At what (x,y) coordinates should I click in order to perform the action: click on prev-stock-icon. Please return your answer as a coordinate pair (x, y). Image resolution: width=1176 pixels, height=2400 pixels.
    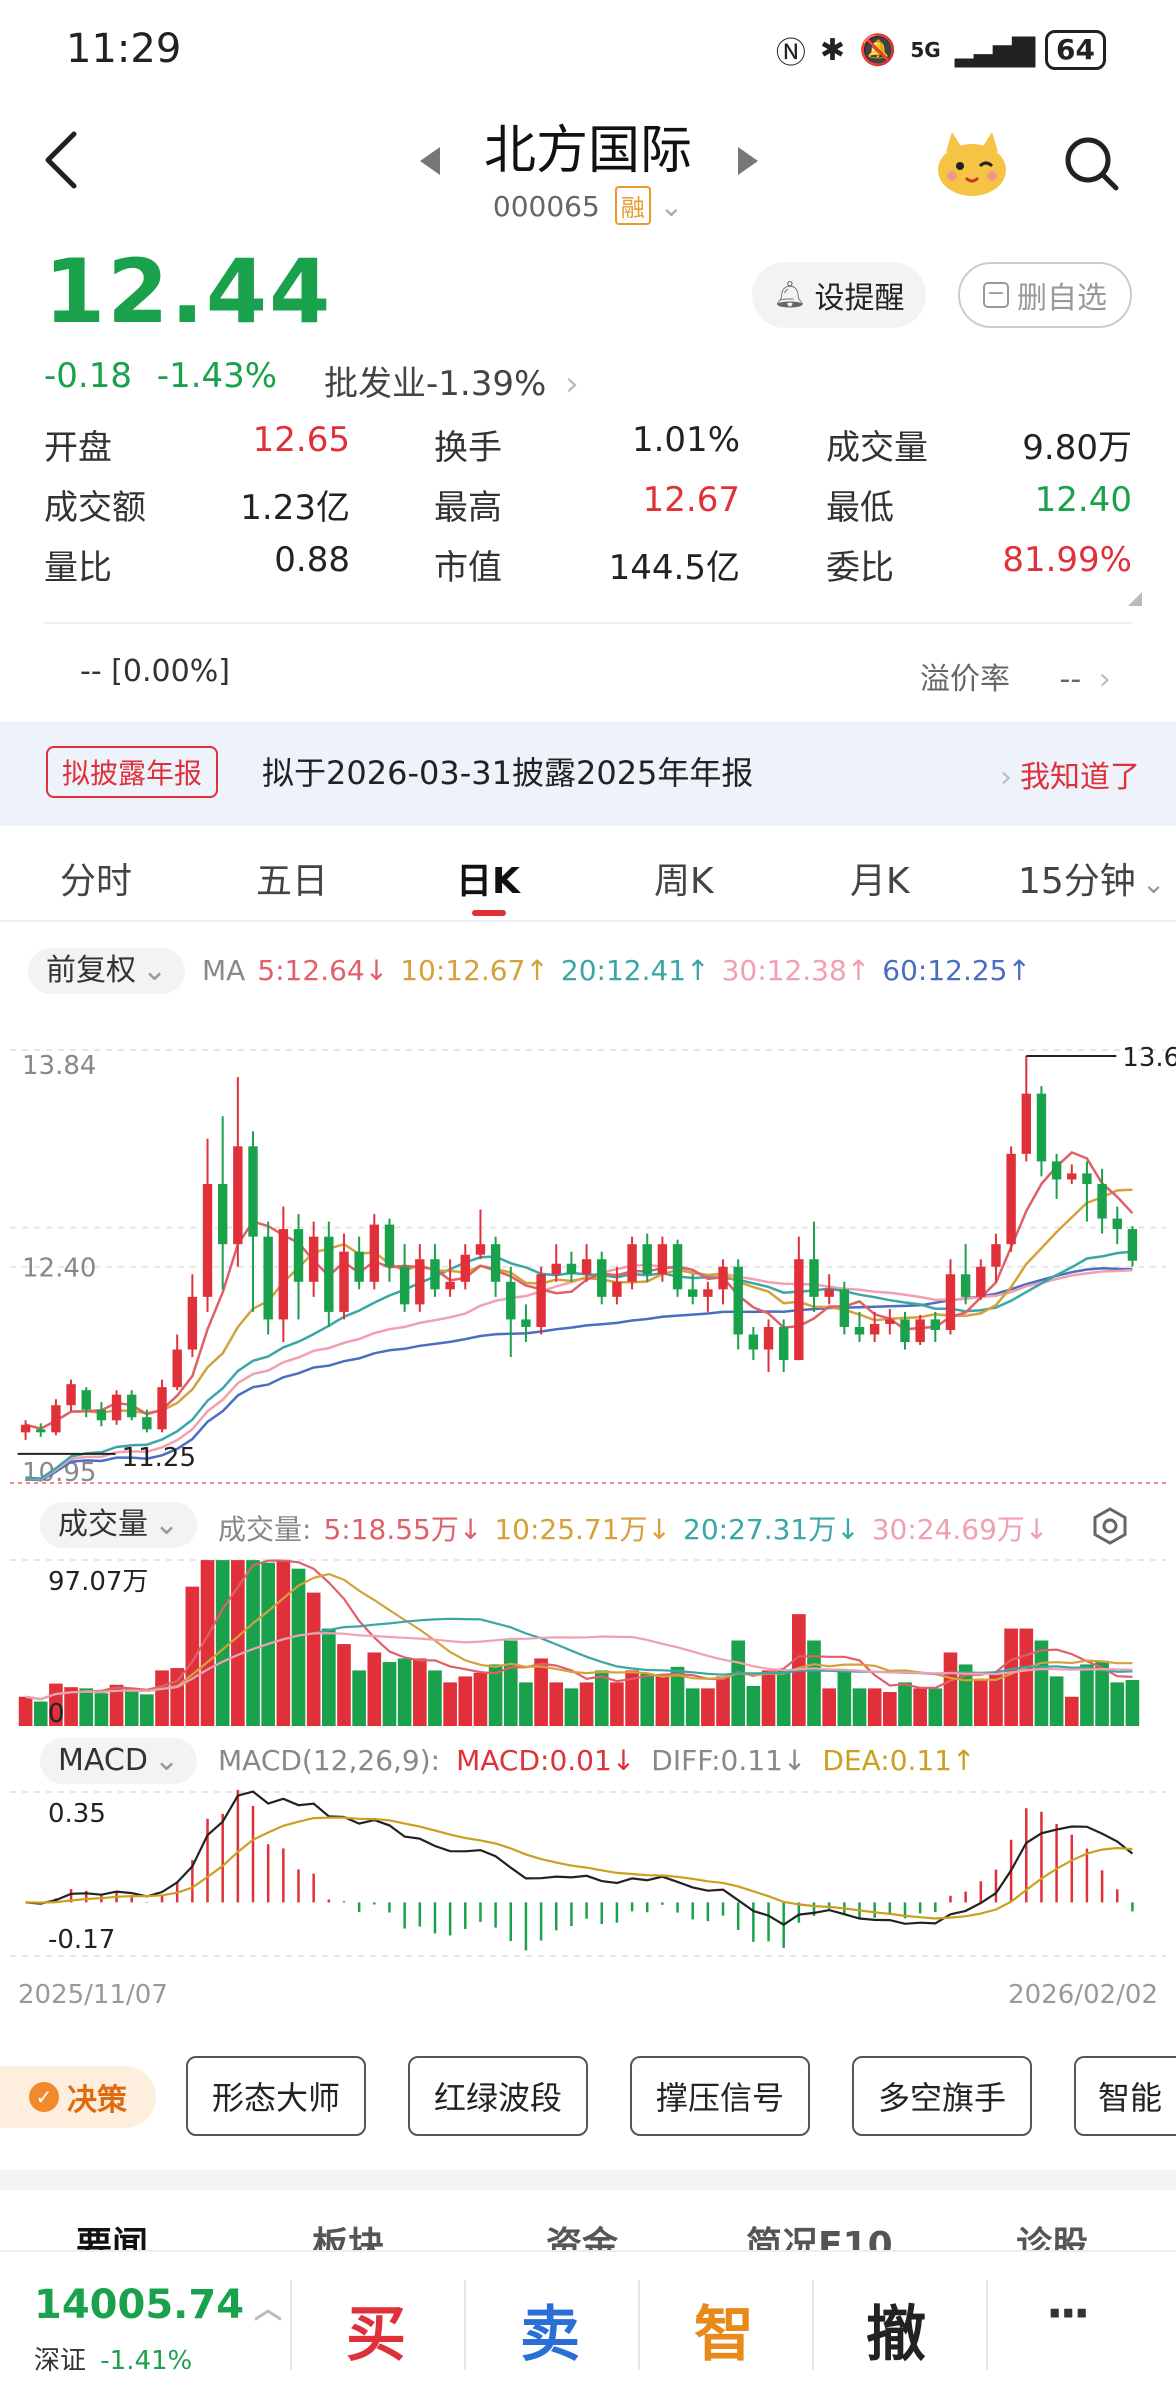
    Looking at the image, I should click on (430, 161).